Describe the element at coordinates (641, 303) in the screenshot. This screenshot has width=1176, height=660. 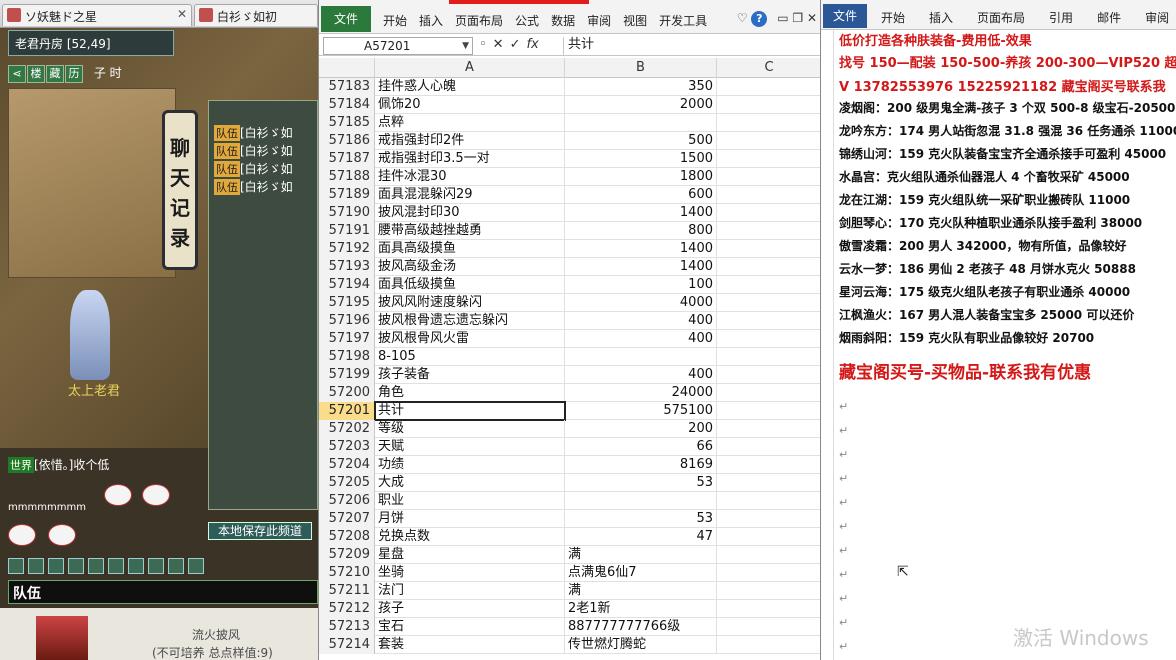
I see `cell-b: 4000` at that location.